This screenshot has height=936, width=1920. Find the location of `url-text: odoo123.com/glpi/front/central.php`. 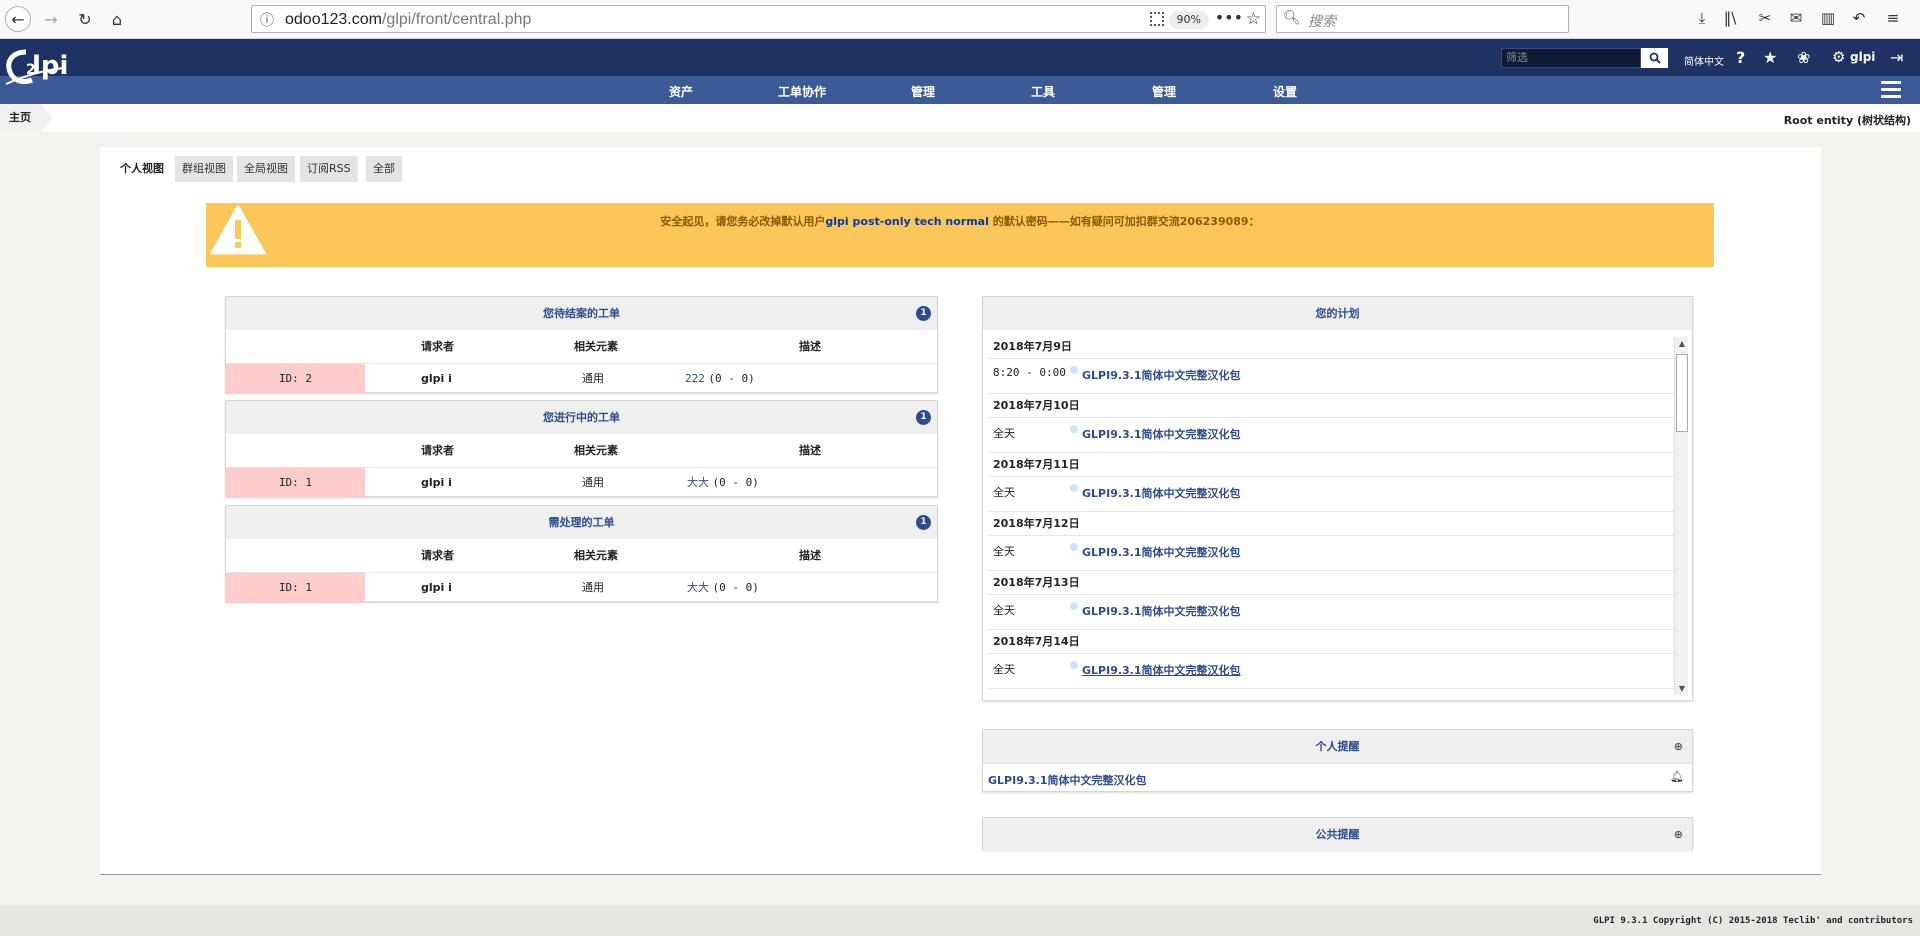

url-text: odoo123.com/glpi/front/central.php is located at coordinates (408, 20).